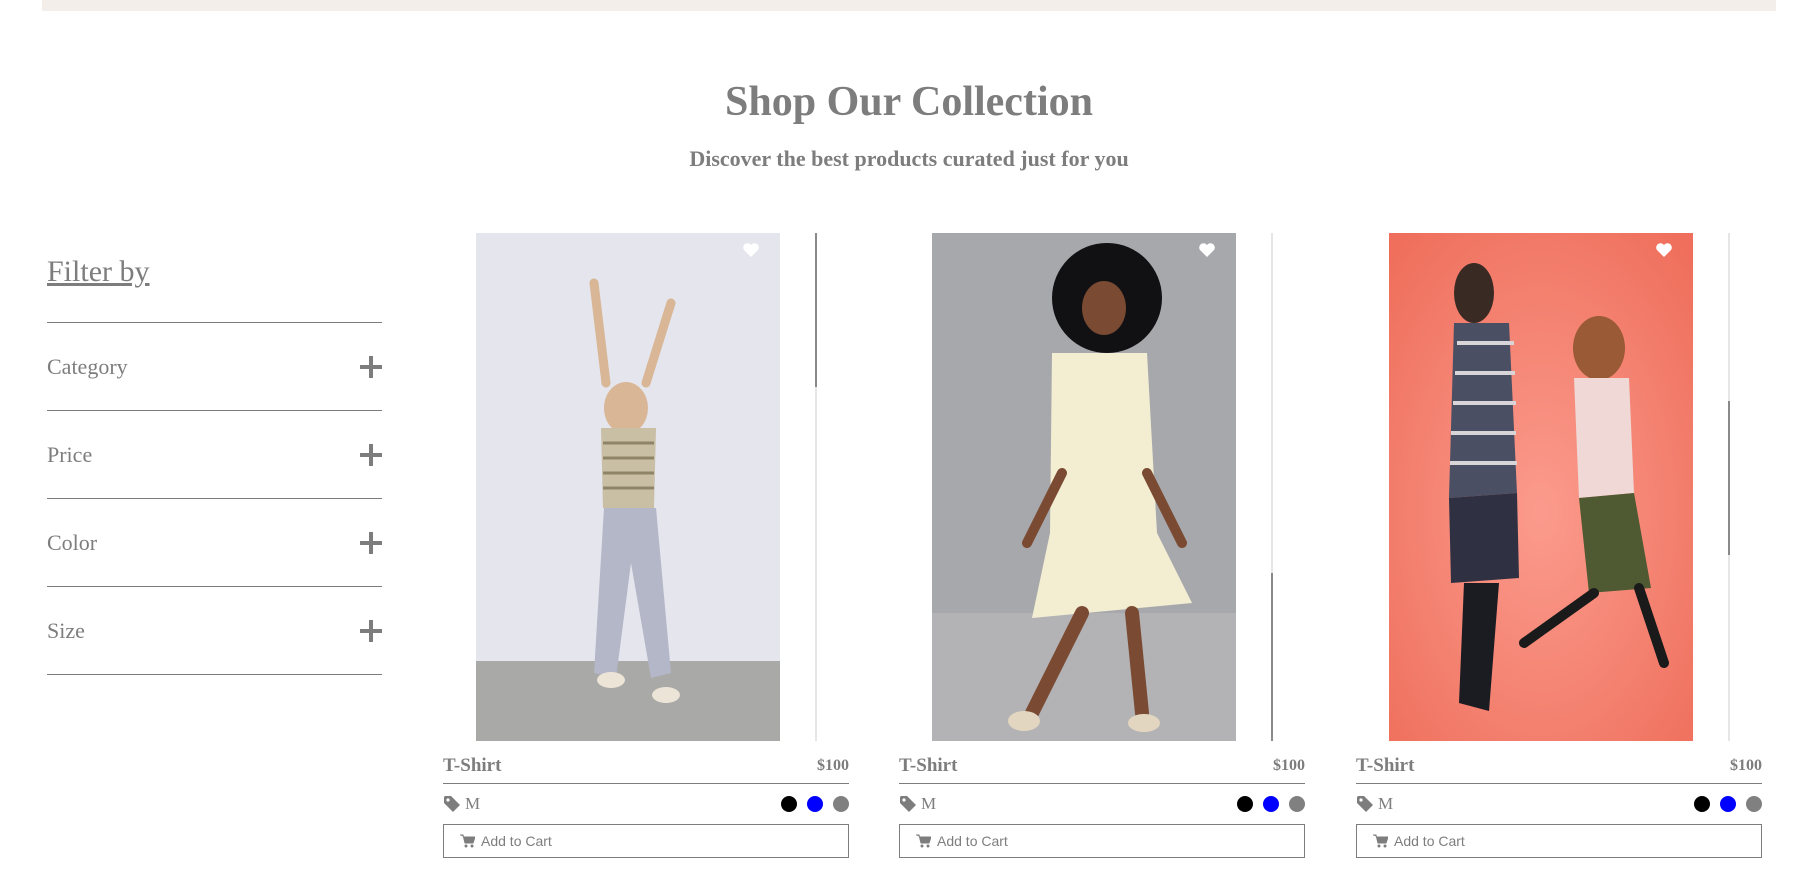 The width and height of the screenshot is (1818, 875). What do you see at coordinates (909, 102) in the screenshot?
I see `page-title: Shop Our Collection` at bounding box center [909, 102].